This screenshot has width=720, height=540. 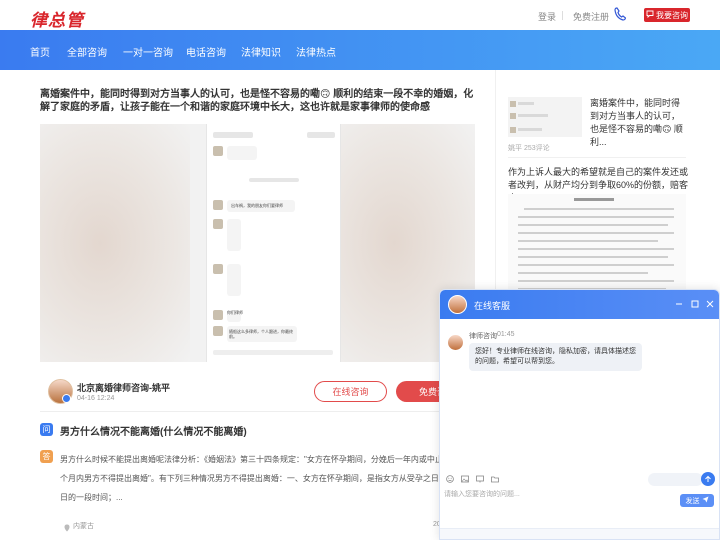 I want to click on consult-button: 我要咨询, so click(x=667, y=15).